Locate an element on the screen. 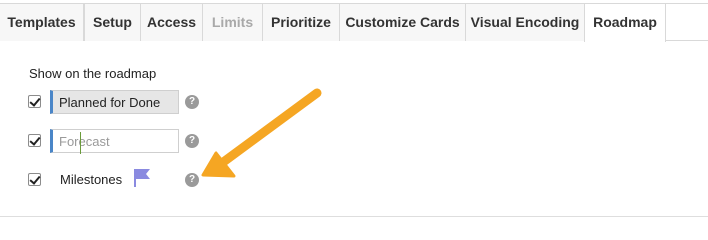  tab-roadmap: Roadmap is located at coordinates (625, 22).